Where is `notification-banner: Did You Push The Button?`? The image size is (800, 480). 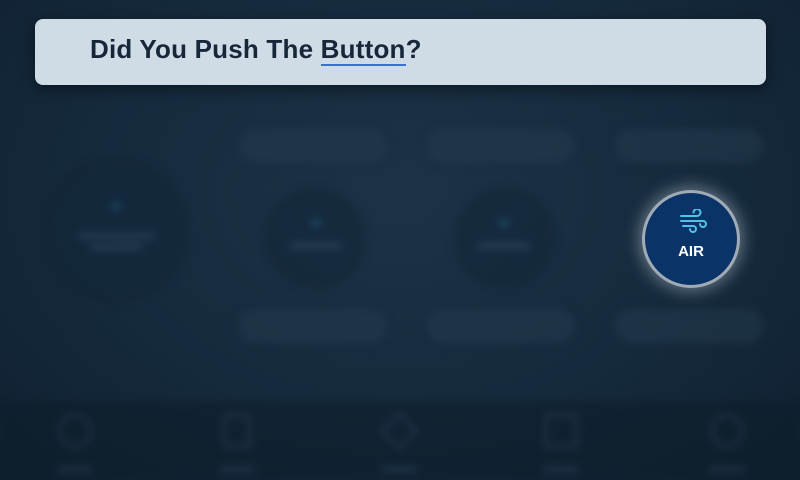
notification-banner: Did You Push The Button? is located at coordinates (400, 52).